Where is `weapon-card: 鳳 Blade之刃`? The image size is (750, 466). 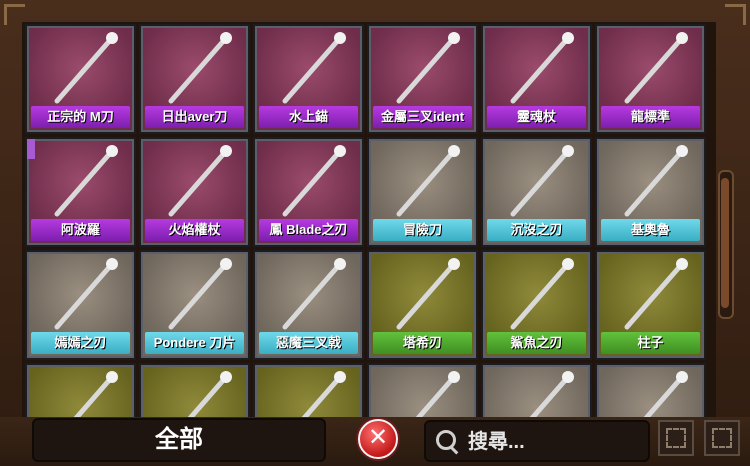
weapon-card: 鳳 Blade之刃 is located at coordinates (308, 192).